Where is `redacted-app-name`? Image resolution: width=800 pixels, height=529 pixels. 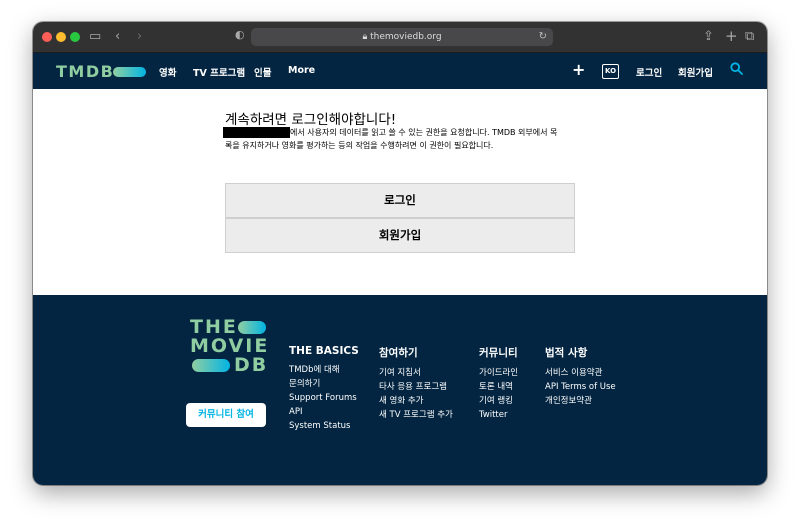 redacted-app-name is located at coordinates (256, 132).